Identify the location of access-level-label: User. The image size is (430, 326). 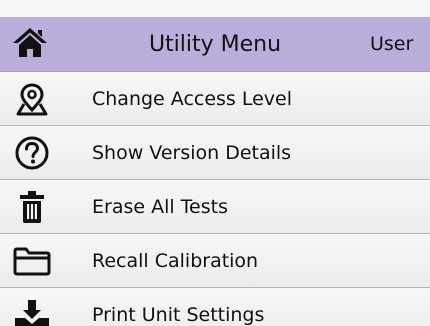
(392, 44).